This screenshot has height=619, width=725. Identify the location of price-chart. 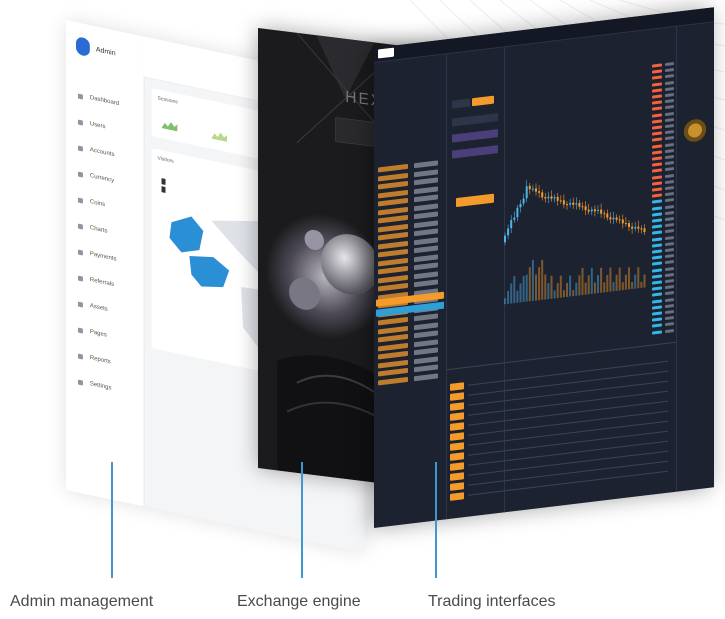
(575, 242).